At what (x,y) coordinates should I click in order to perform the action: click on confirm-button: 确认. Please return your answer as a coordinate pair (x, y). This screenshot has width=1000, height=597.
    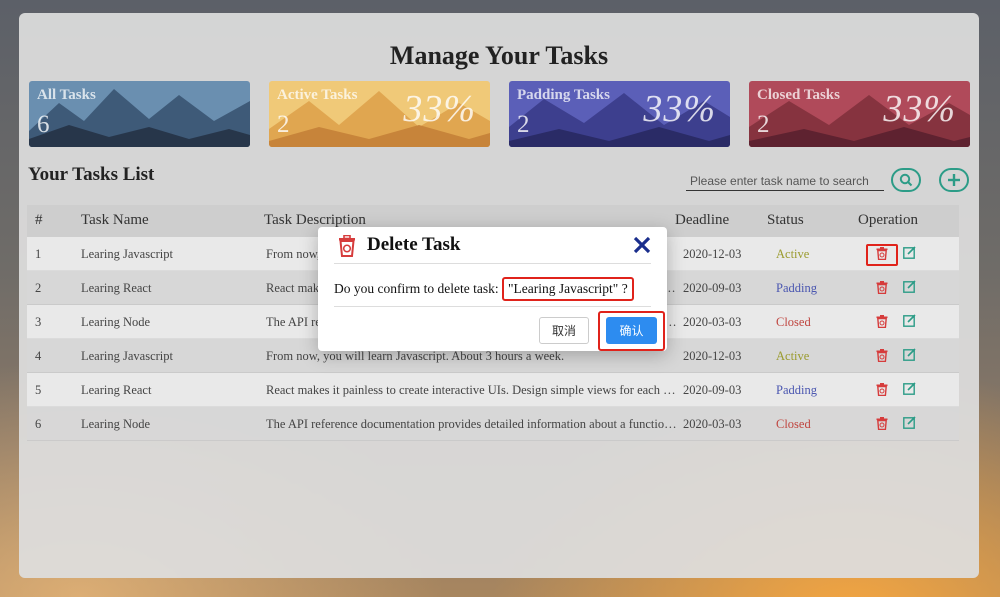
    Looking at the image, I should click on (631, 330).